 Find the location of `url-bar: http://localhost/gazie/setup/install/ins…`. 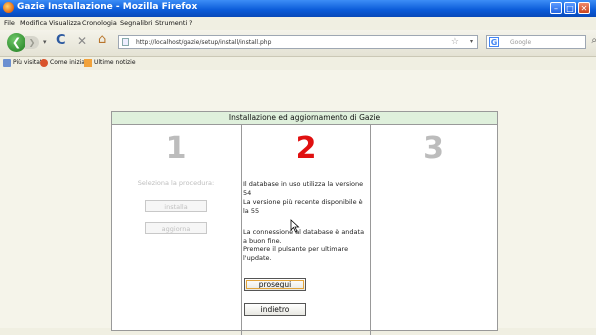

url-bar: http://localhost/gazie/setup/install/ins… is located at coordinates (298, 42).